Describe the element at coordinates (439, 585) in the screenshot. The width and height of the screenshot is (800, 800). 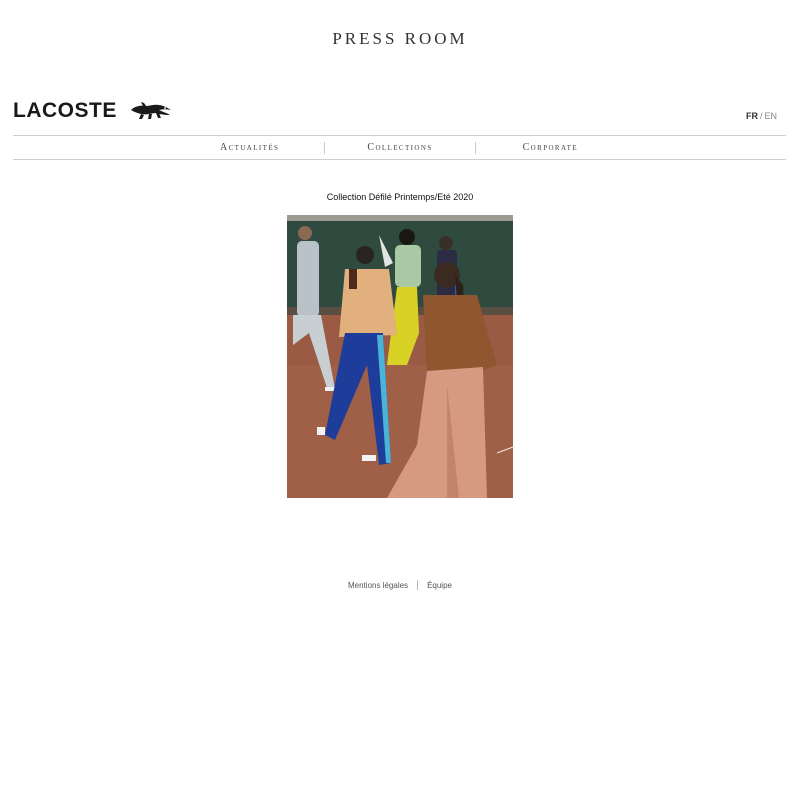
I see `footer-link-team: Équipe` at that location.